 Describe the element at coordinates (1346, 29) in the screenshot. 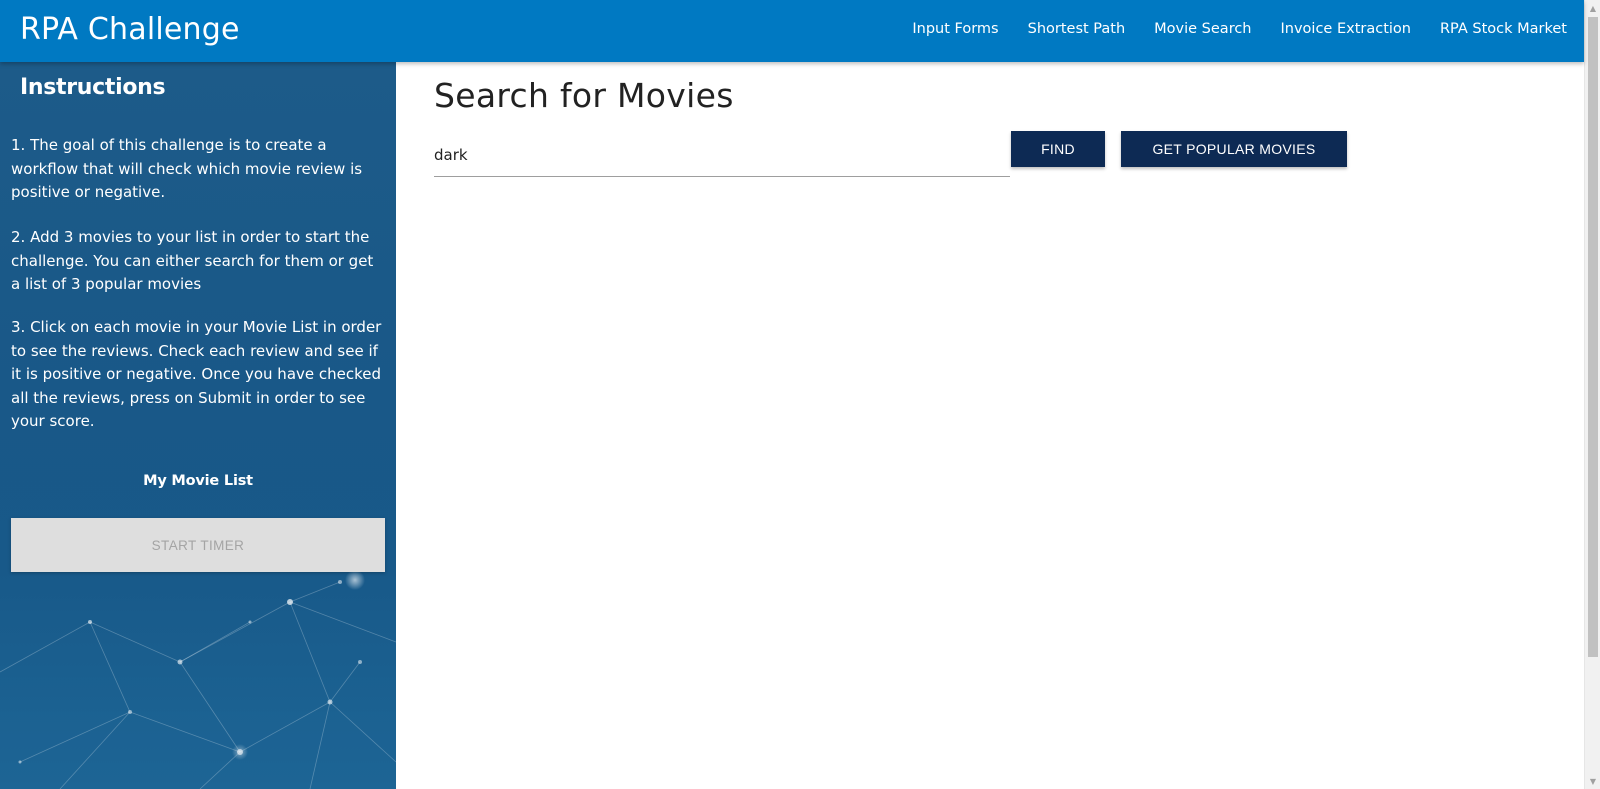

I see `nav-link-invoice-extraction: Invoice Extraction` at that location.